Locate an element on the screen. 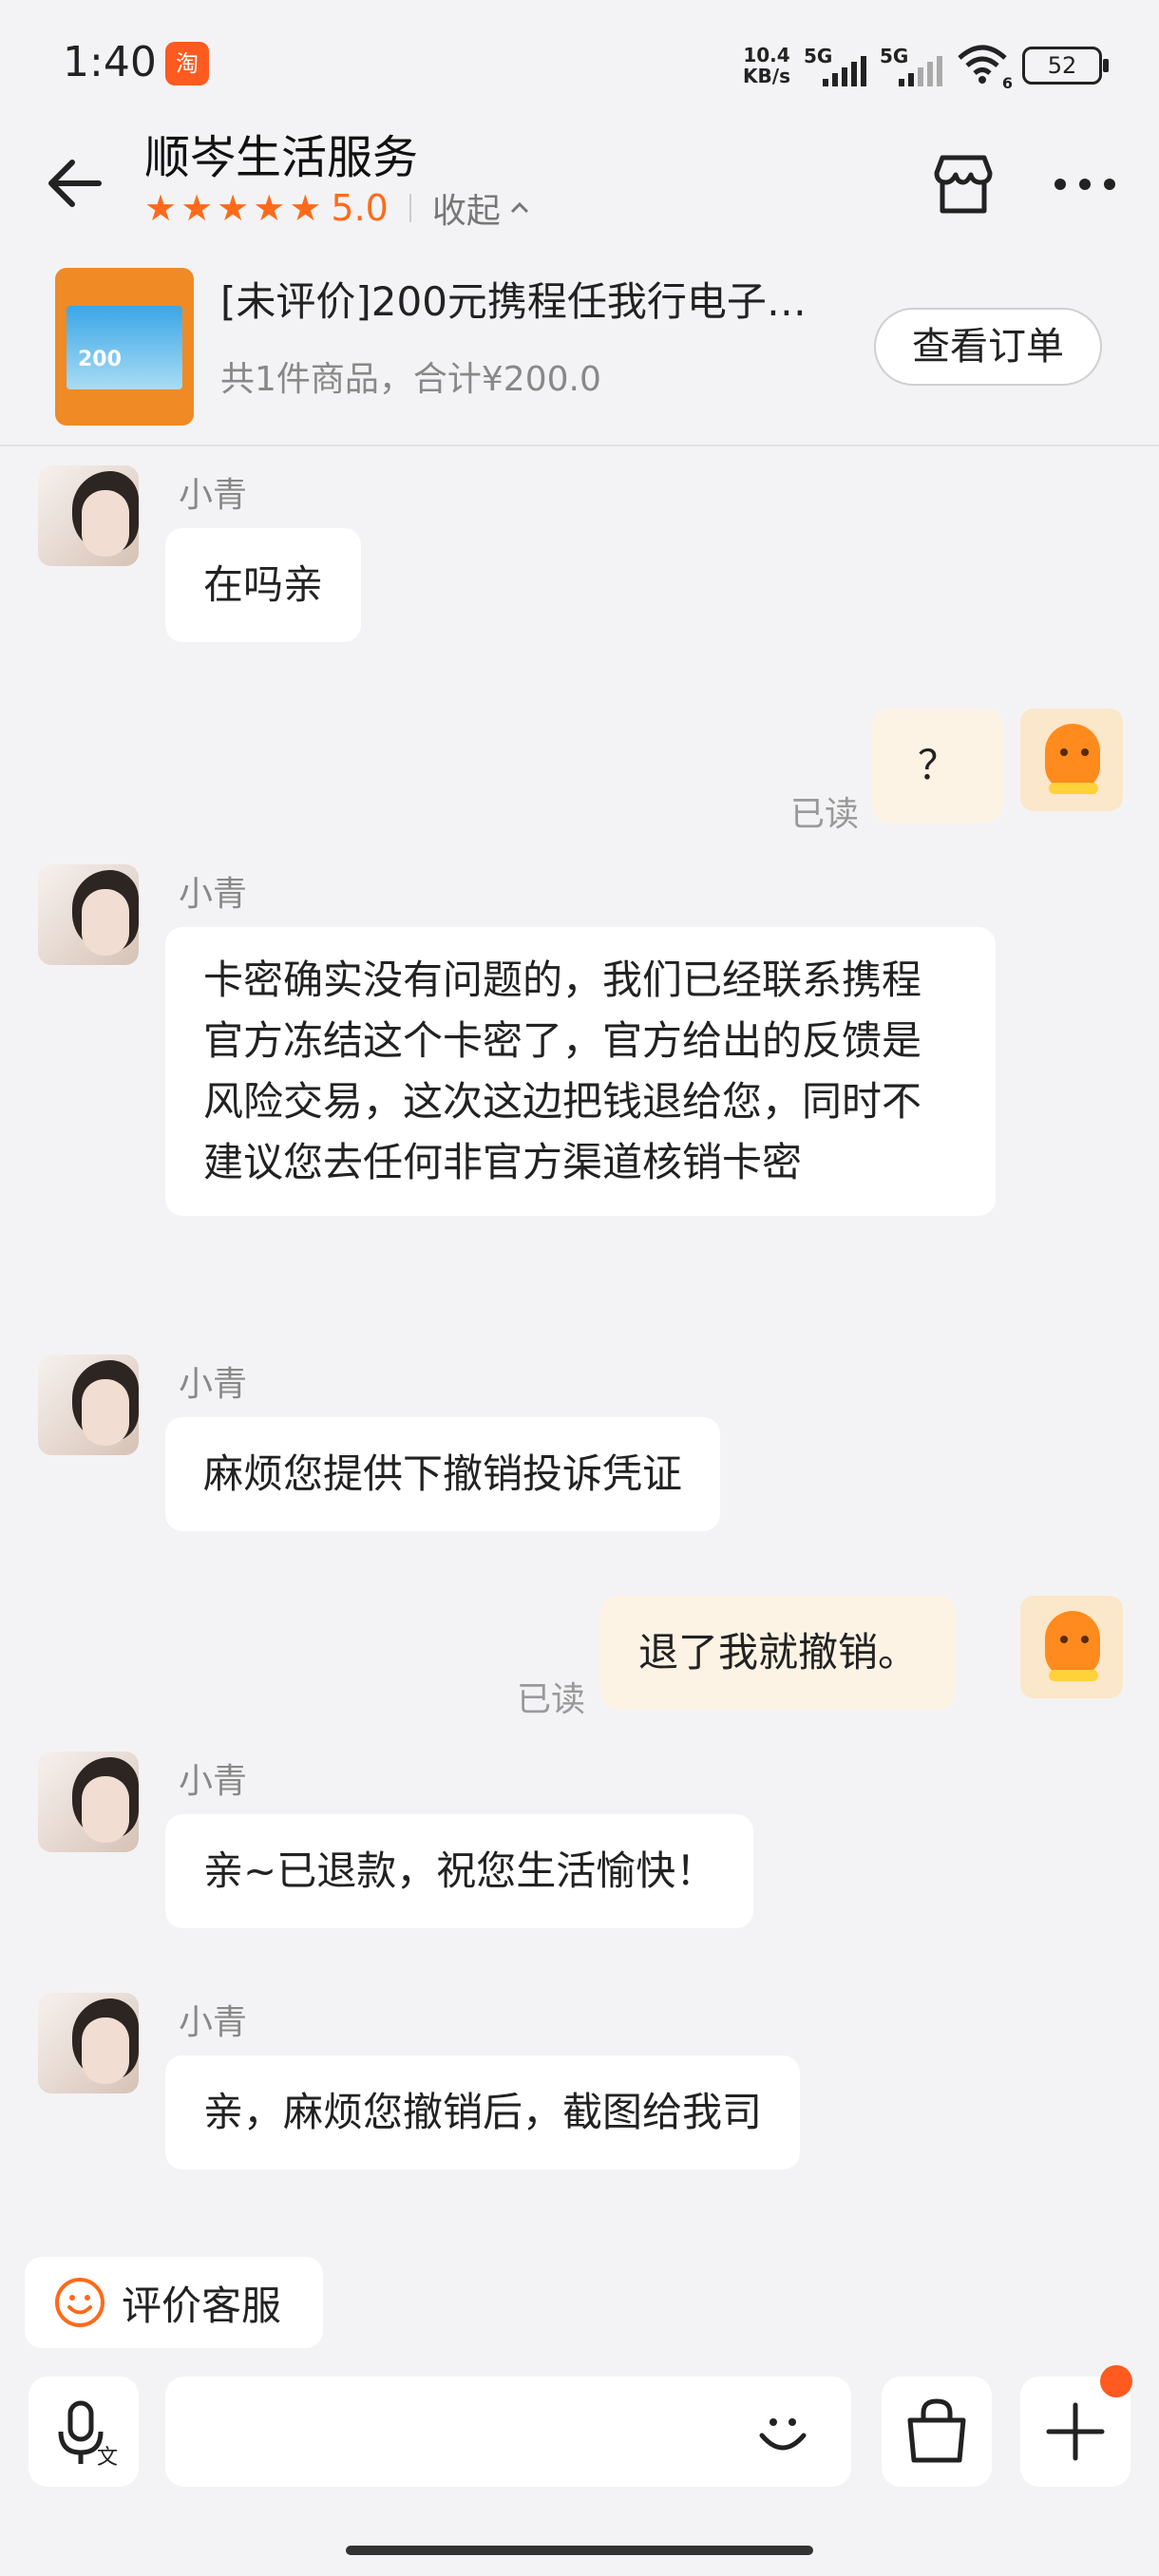  rating-stars: ★ ★ ★ ★ ★ is located at coordinates (232, 208).